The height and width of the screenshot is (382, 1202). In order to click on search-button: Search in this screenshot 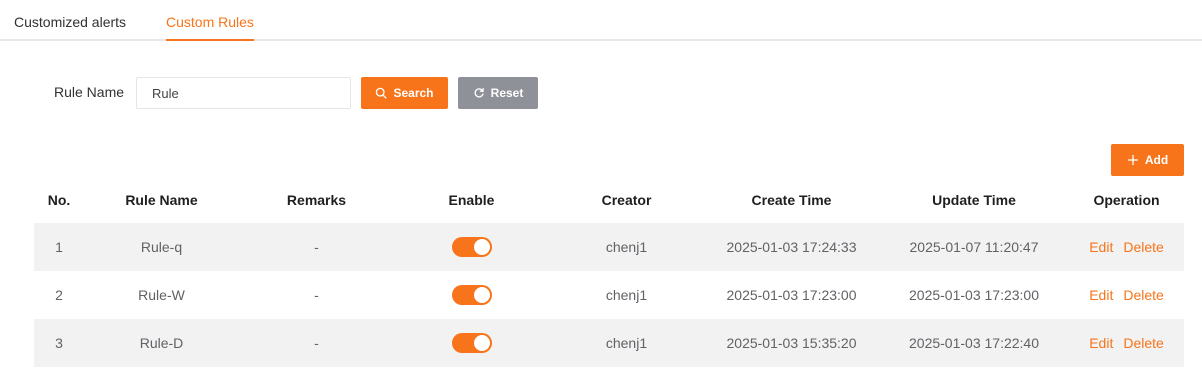, I will do `click(404, 93)`.